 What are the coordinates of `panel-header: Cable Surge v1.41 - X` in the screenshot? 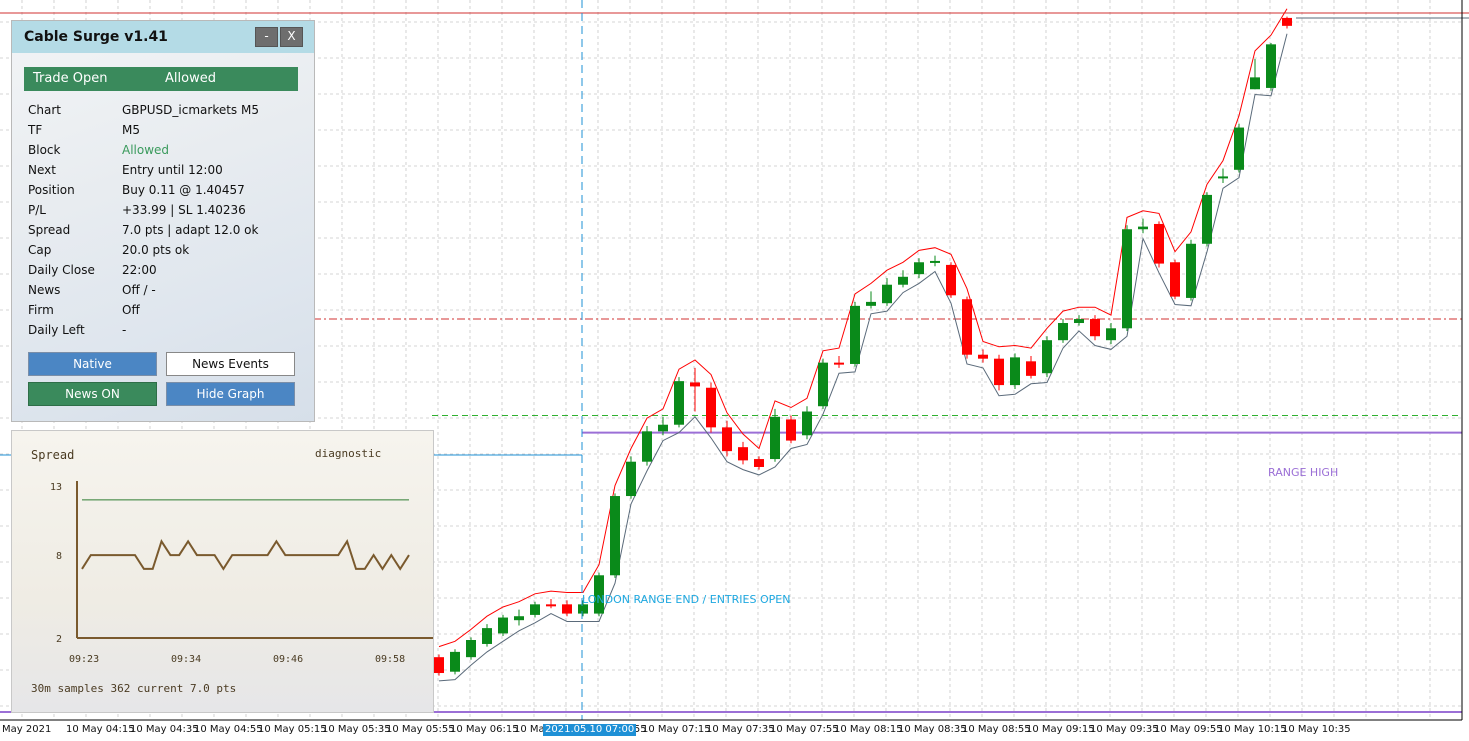 It's located at (163, 37).